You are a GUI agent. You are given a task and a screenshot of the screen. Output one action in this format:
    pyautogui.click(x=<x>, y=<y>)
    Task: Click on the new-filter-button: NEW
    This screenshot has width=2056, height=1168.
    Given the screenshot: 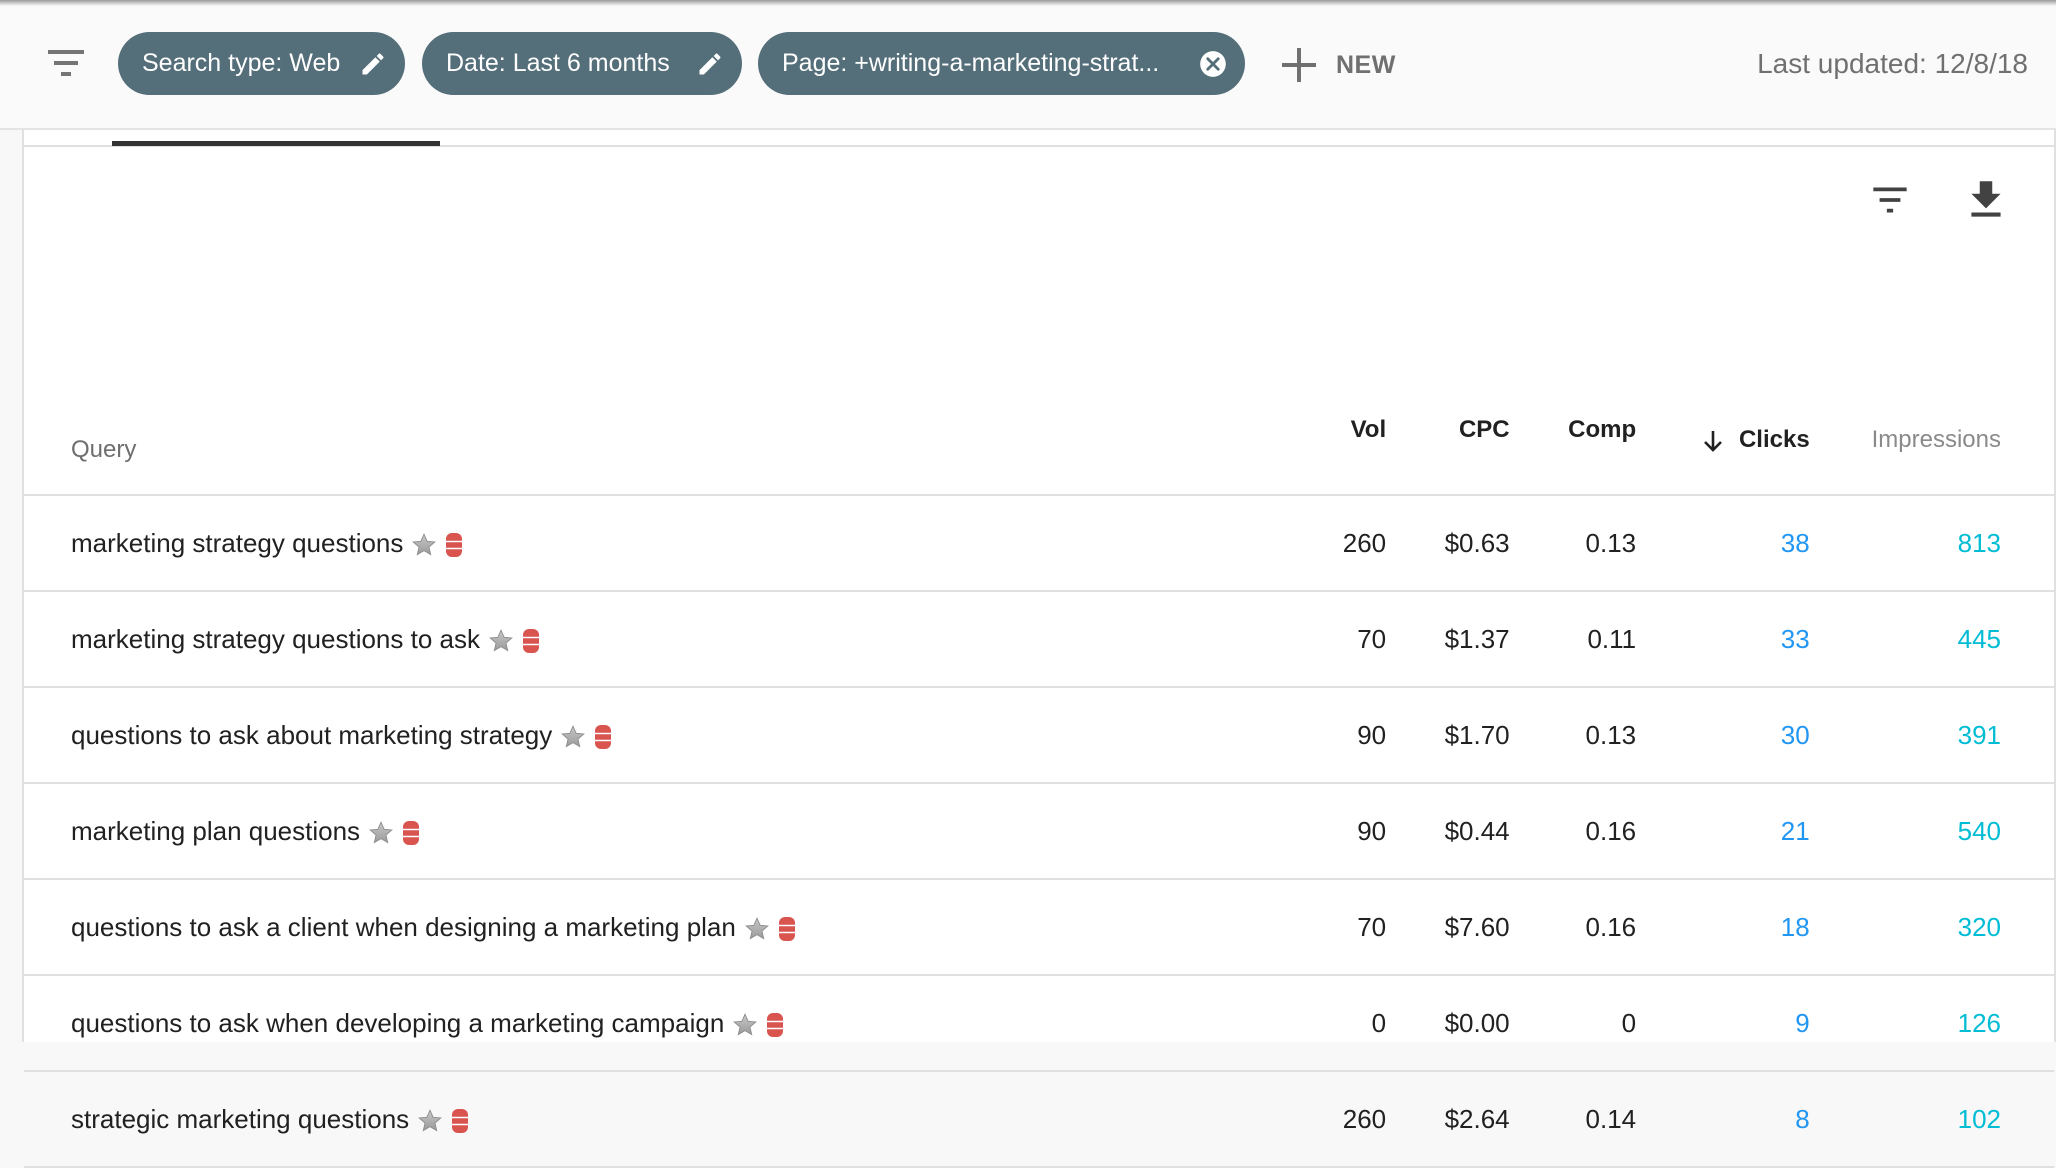 What is the action you would take?
    pyautogui.click(x=1339, y=65)
    